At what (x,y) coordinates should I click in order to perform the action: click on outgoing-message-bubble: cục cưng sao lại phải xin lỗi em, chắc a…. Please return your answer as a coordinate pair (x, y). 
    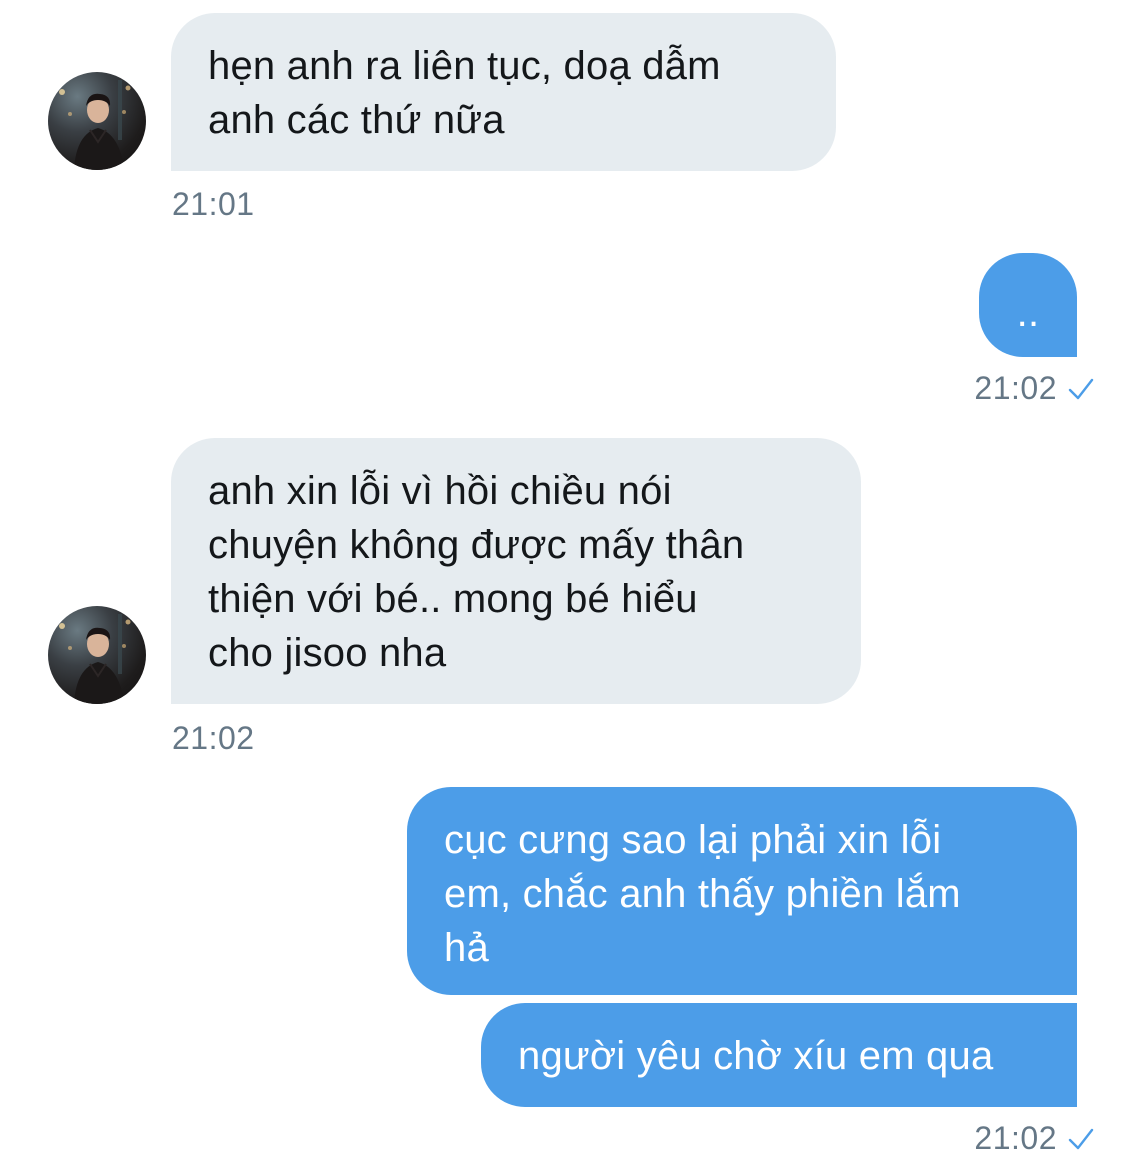
    Looking at the image, I should click on (742, 891).